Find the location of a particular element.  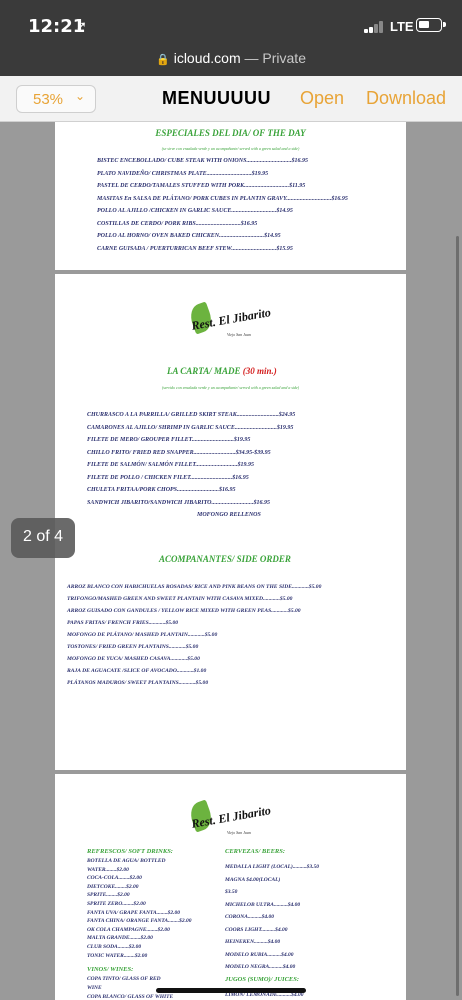

url-display: 🔒 icloud.com — Private is located at coordinates (231, 58).